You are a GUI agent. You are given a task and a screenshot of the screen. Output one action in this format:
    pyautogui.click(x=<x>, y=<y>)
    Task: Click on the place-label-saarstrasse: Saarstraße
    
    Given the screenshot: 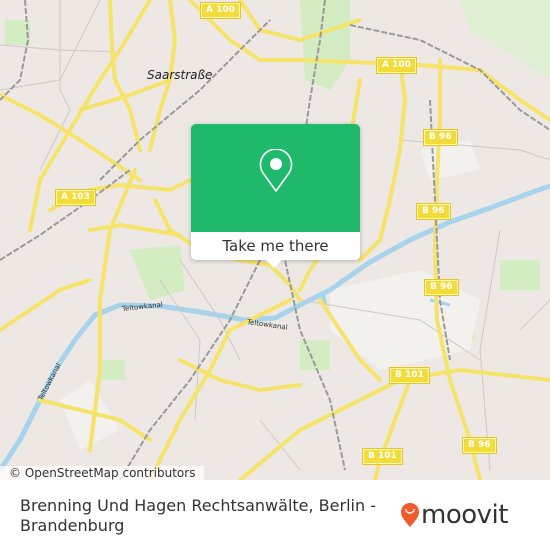 What is the action you would take?
    pyautogui.click(x=180, y=75)
    